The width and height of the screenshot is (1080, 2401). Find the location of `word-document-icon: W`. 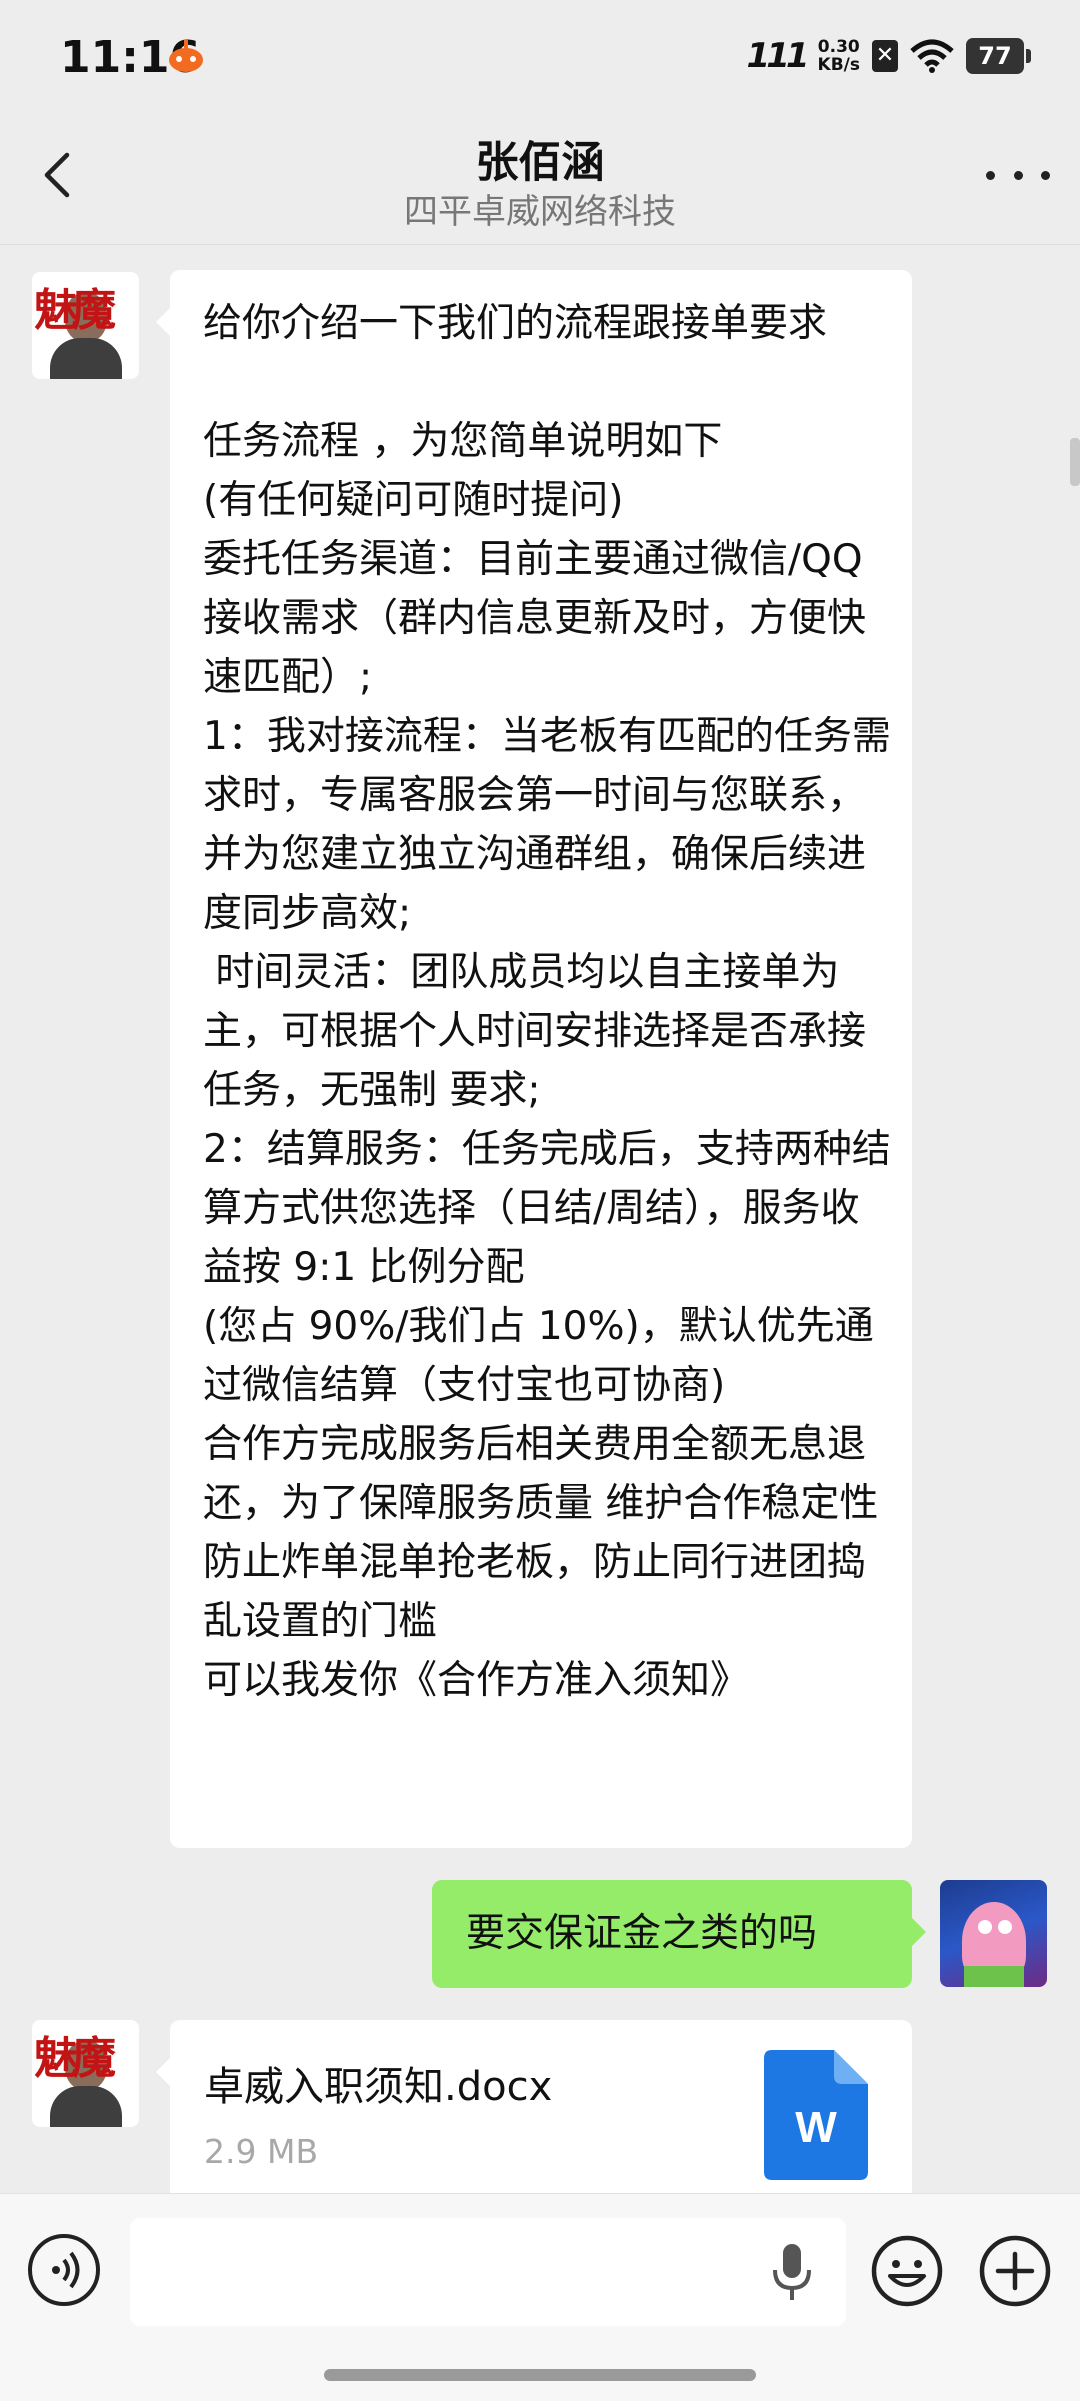

word-document-icon: W is located at coordinates (816, 2115).